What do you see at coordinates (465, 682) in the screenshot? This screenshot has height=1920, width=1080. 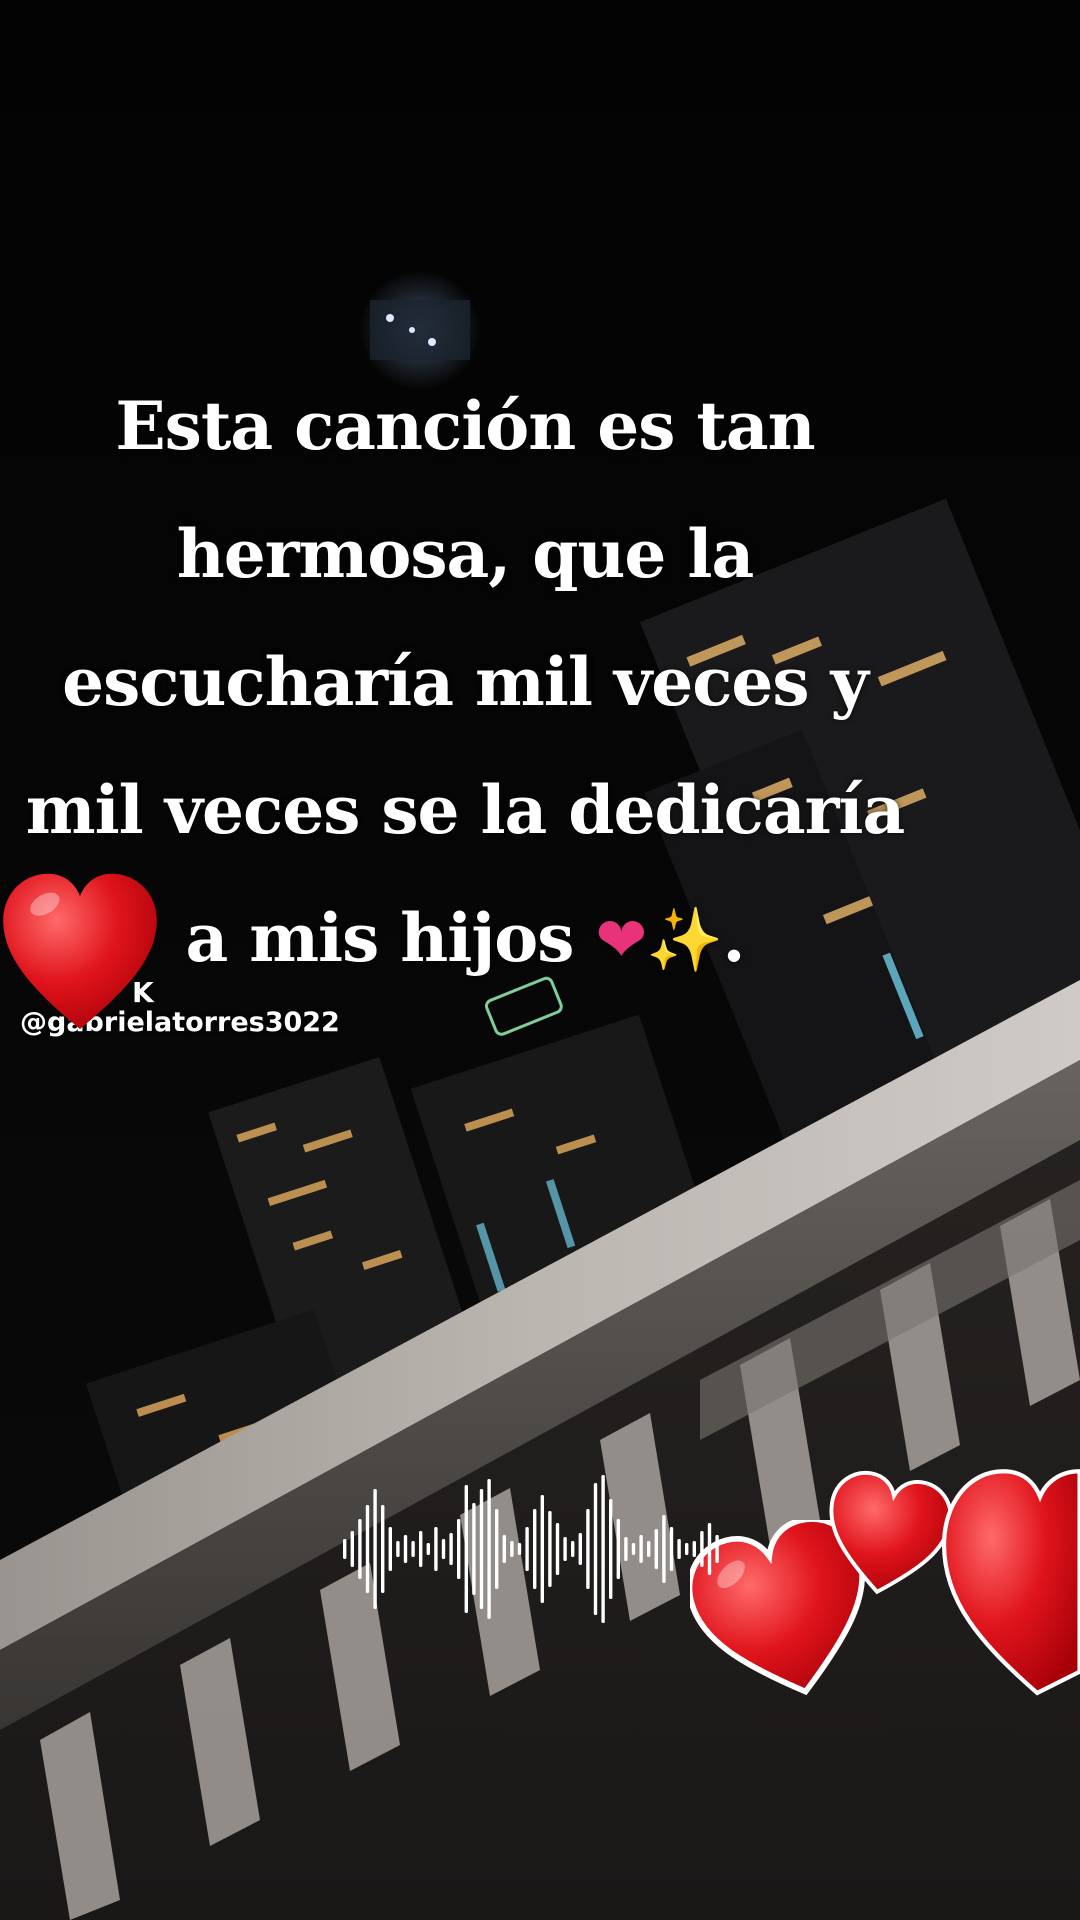 I see `caption-line-3: escucharía mil veces y` at bounding box center [465, 682].